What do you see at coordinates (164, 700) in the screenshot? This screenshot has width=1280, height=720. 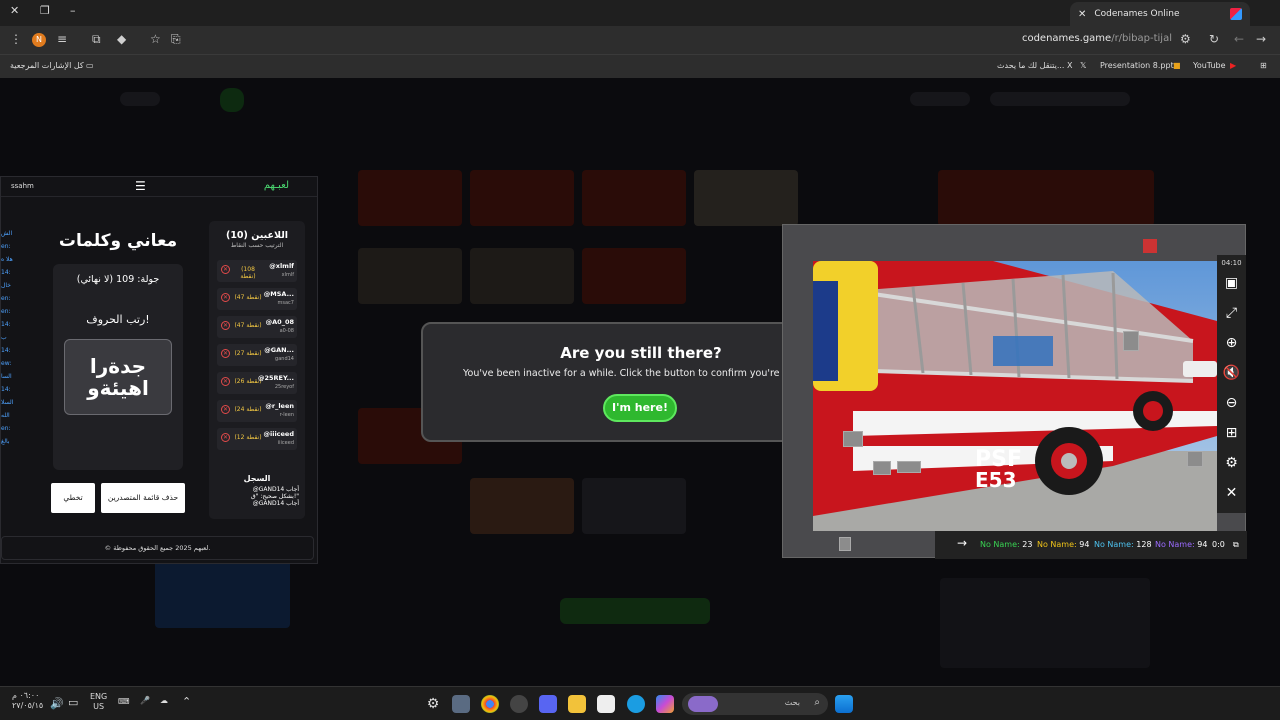 I see `onedrive-icon: ☁` at bounding box center [164, 700].